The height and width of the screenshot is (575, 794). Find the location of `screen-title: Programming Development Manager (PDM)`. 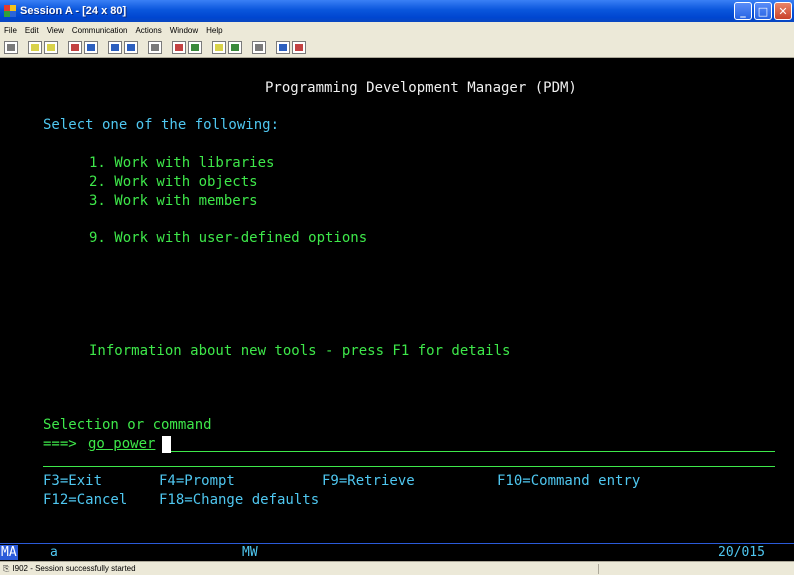

screen-title: Programming Development Manager (PDM) is located at coordinates (421, 88).